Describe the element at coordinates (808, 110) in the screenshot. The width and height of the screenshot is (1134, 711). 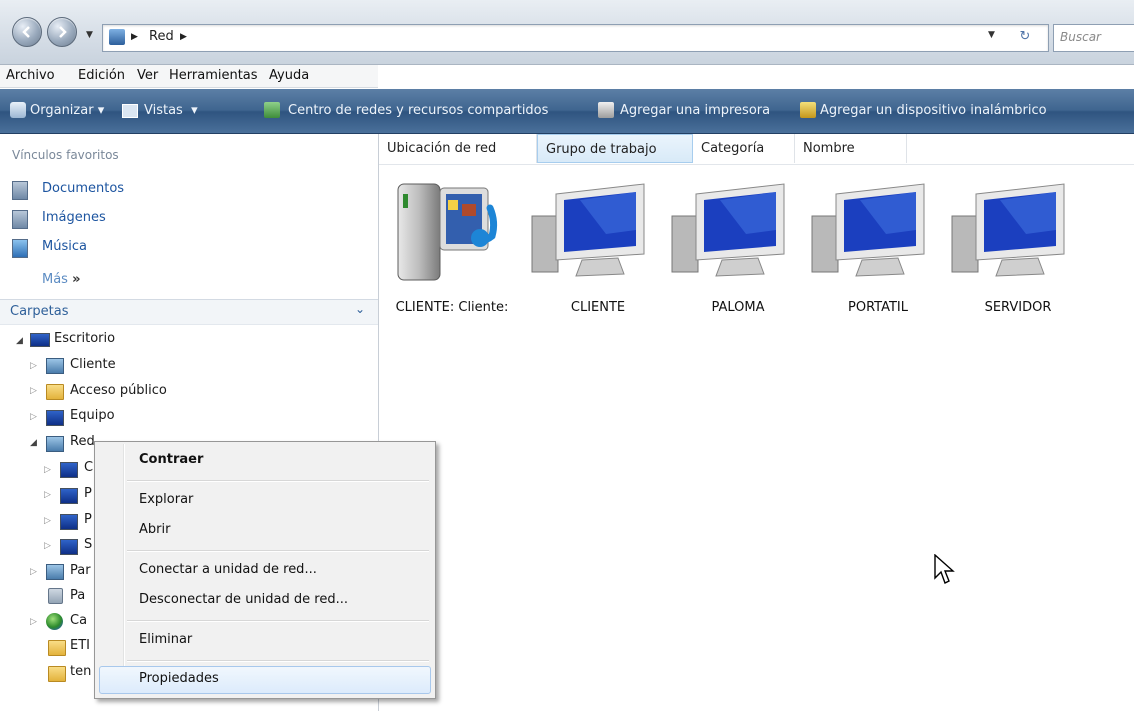
I see `wireless-device-icon` at that location.